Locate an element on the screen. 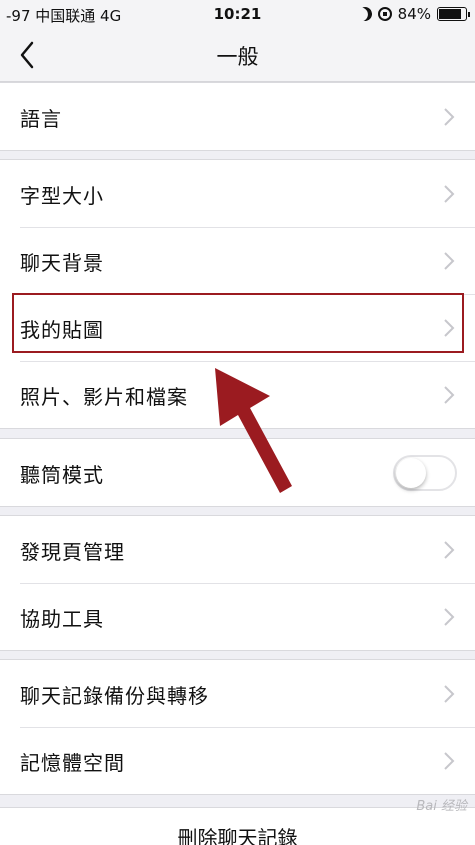  rotation-lock-icon is located at coordinates (384, 14).